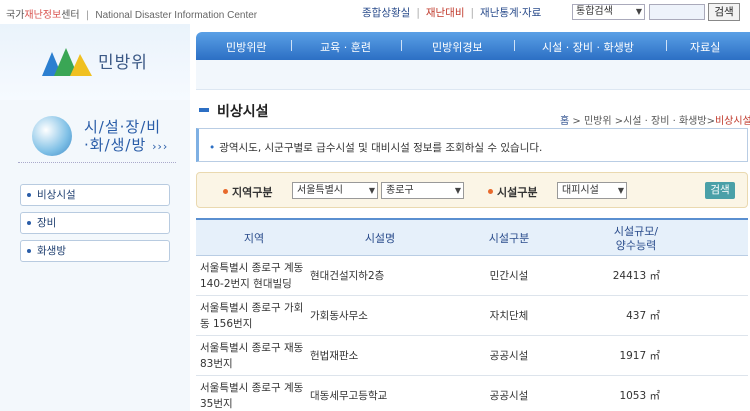 The width and height of the screenshot is (750, 411). What do you see at coordinates (347, 276) in the screenshot?
I see `cell-name: 현대건설지하2층` at bounding box center [347, 276].